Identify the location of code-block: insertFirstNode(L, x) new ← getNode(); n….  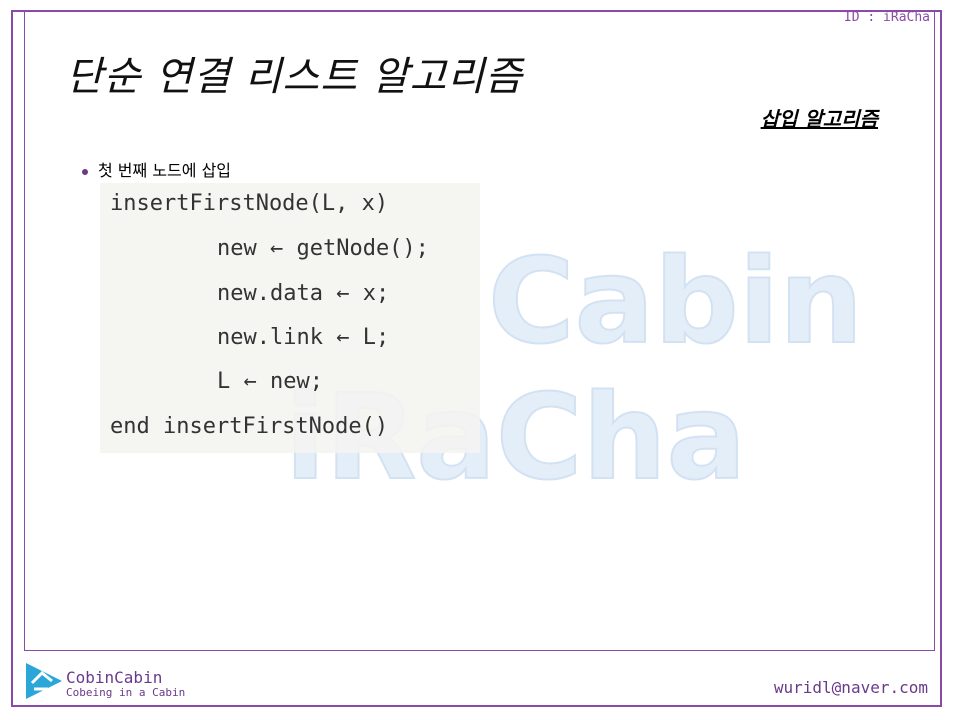
(290, 318).